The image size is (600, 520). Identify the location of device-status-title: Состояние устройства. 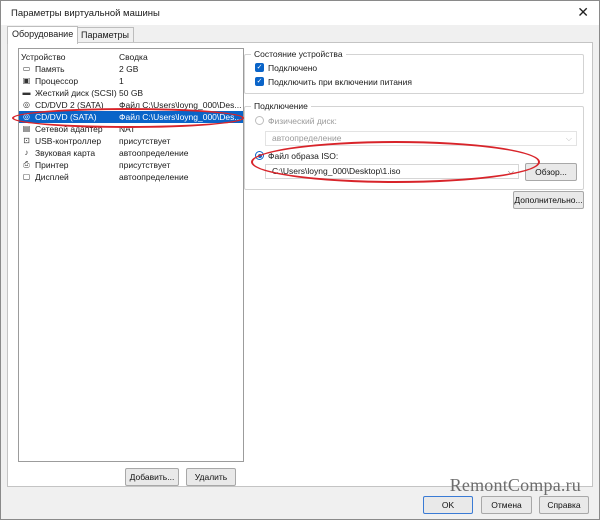
(298, 54).